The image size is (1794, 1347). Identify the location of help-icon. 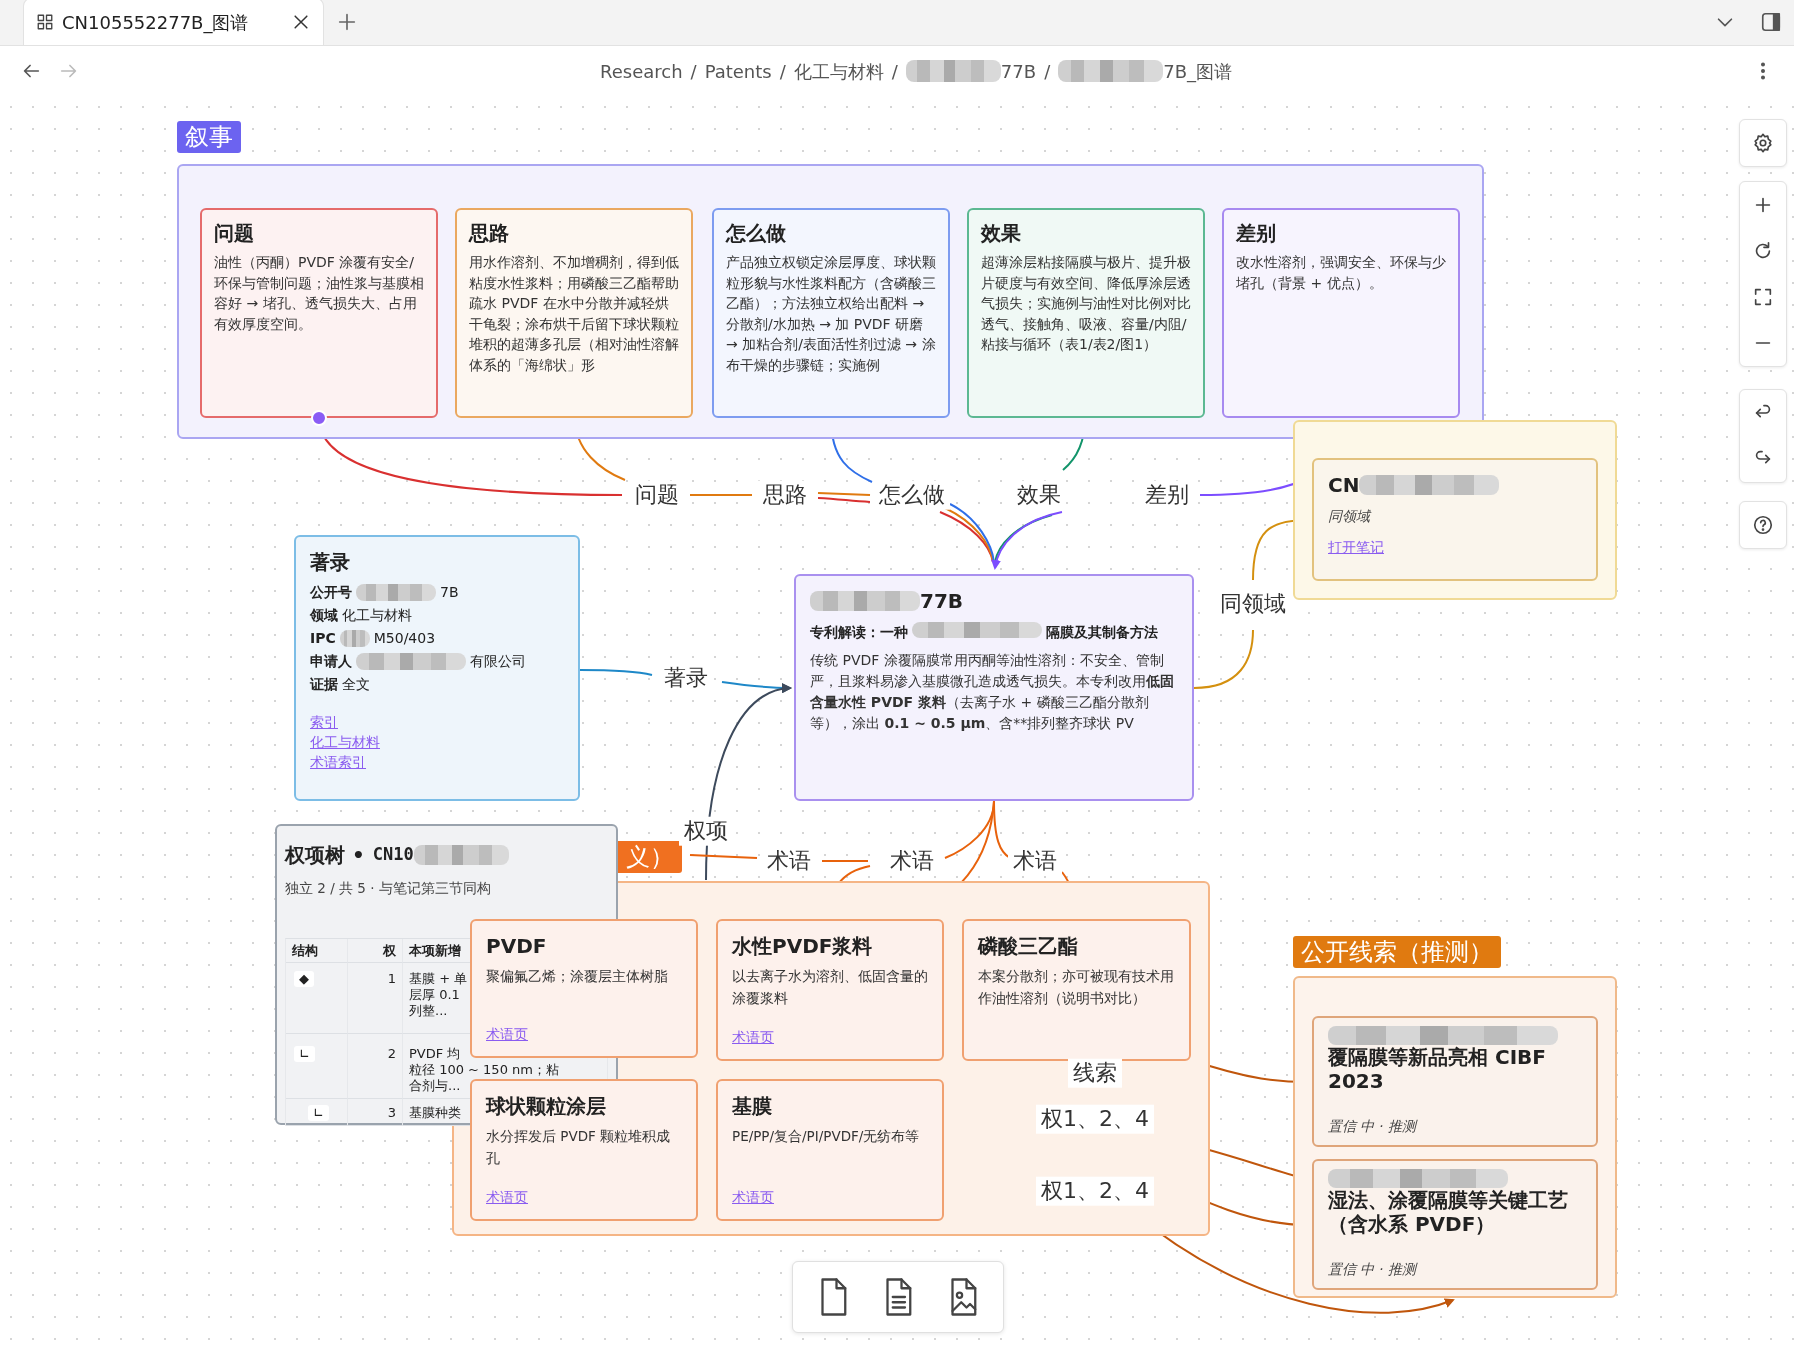
(1763, 525).